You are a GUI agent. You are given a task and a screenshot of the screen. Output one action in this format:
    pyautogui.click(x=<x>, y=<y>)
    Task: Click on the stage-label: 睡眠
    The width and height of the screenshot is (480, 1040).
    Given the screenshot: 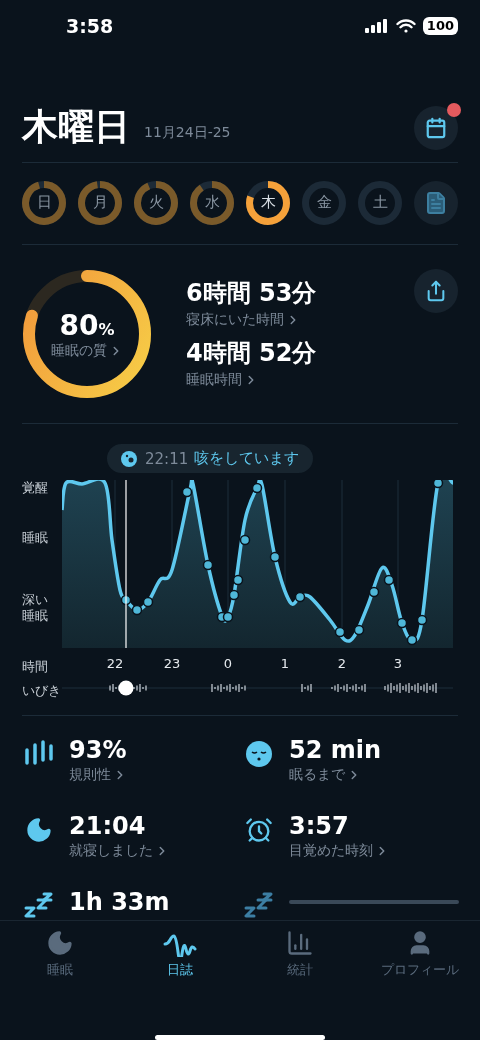 What is the action you would take?
    pyautogui.click(x=35, y=538)
    